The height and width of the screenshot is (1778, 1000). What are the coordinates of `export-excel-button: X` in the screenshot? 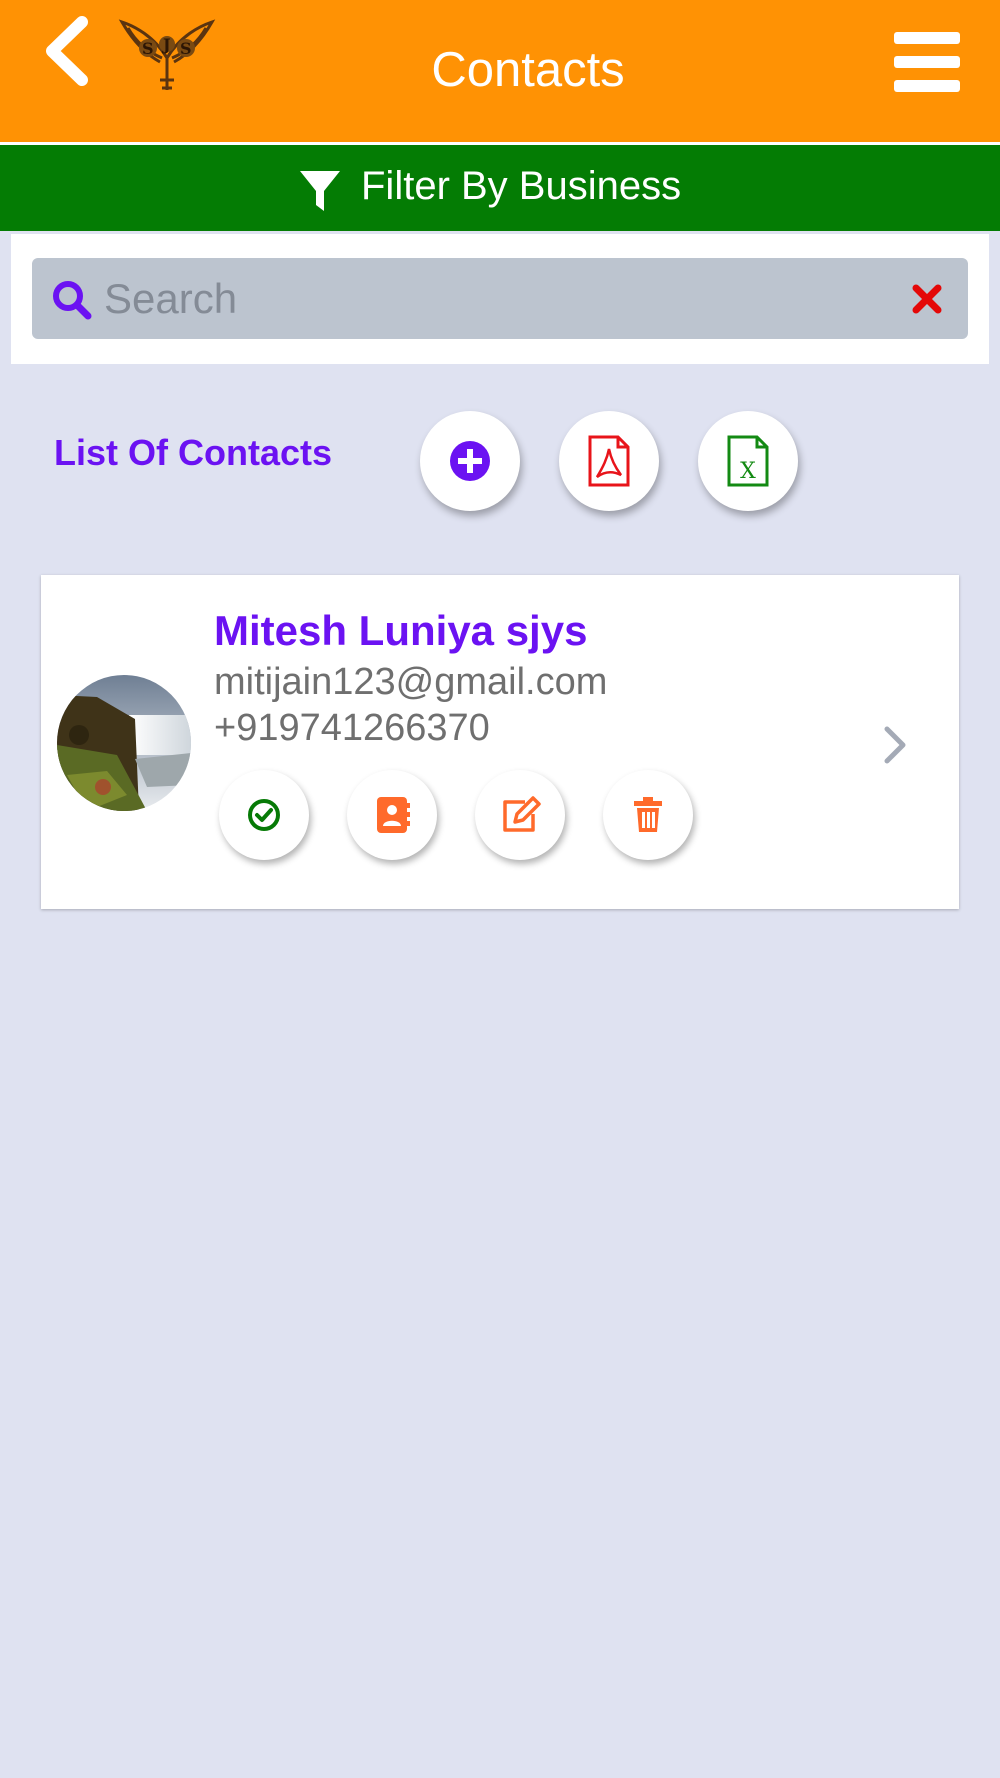 It's located at (748, 461).